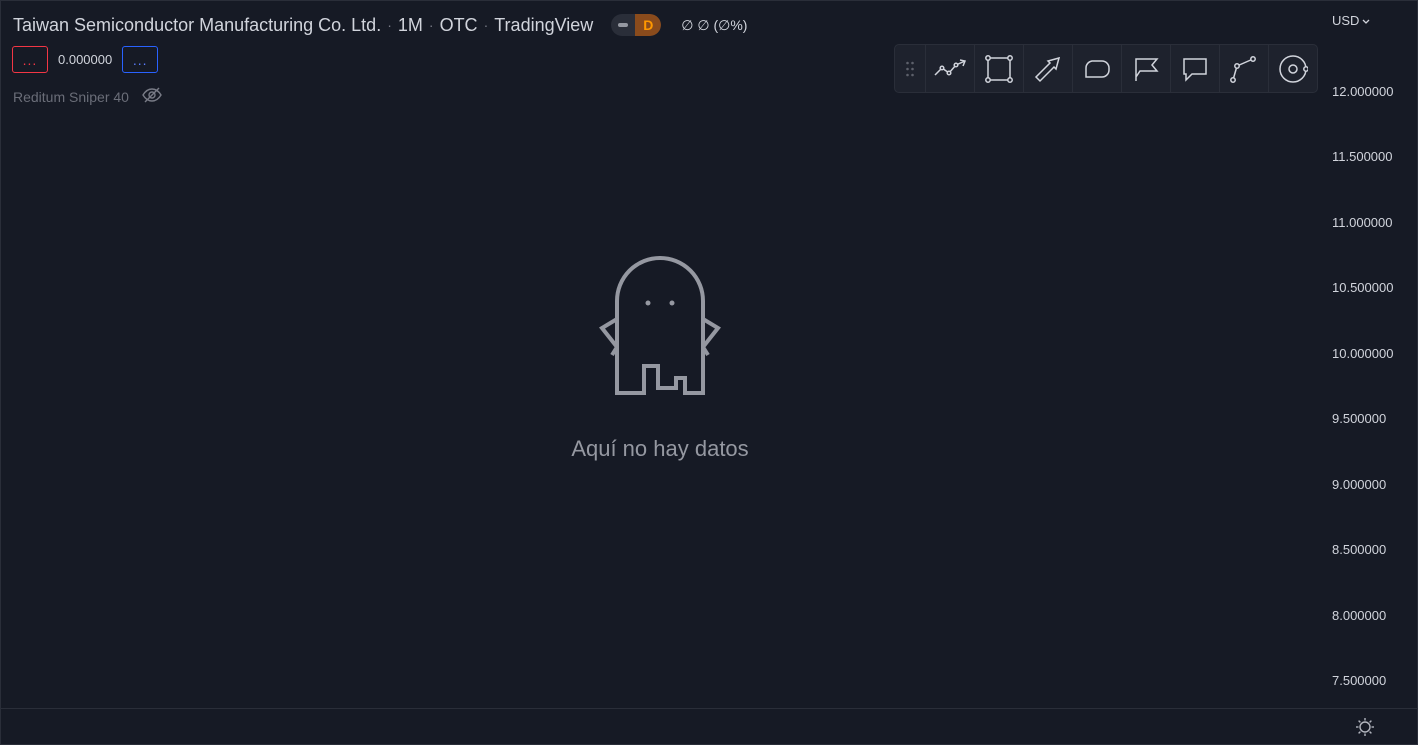 This screenshot has width=1418, height=745. I want to click on price-tick: 8.000000, so click(1359, 615).